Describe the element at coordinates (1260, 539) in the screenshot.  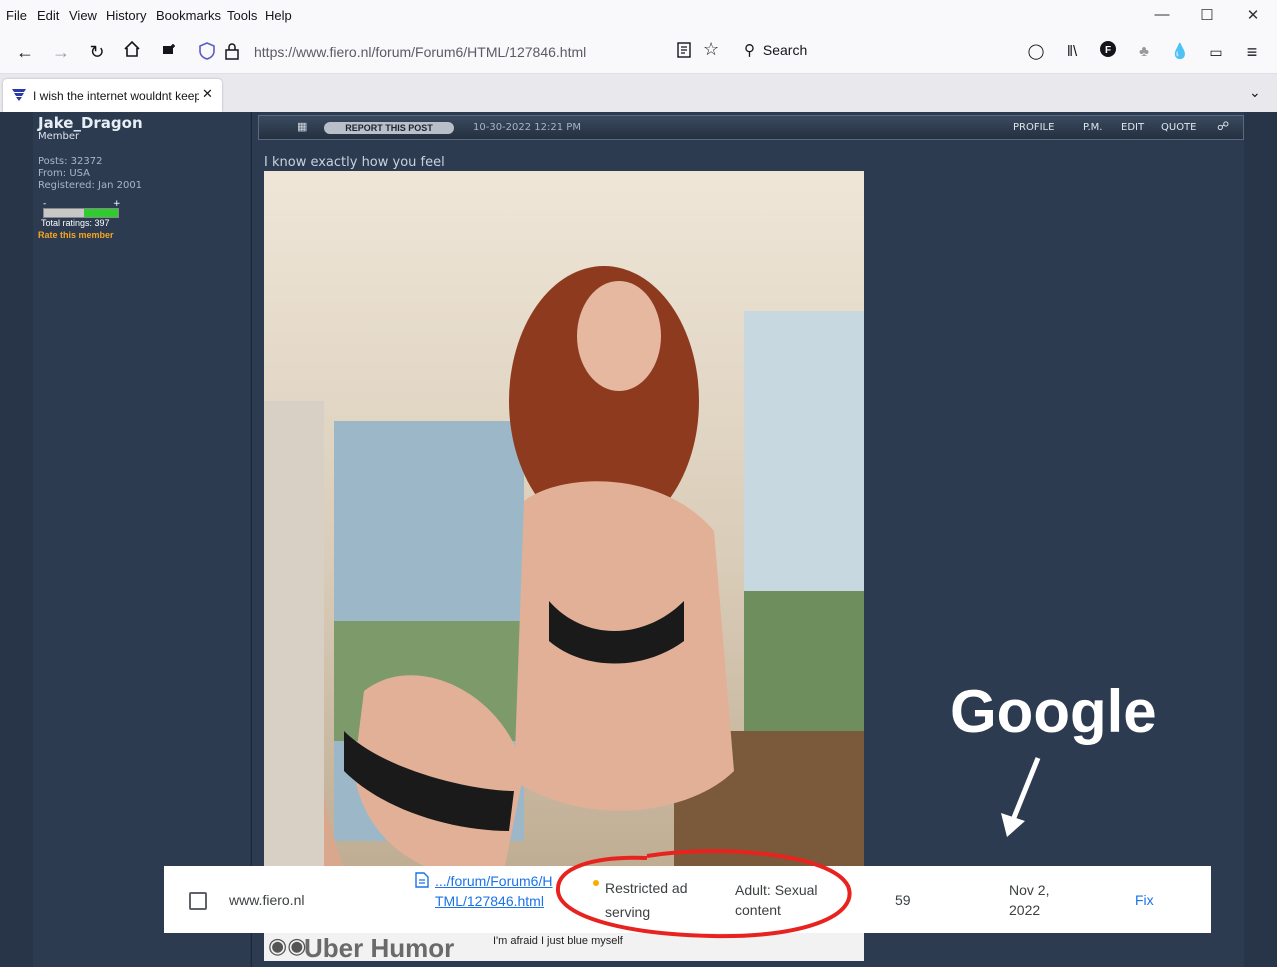
I see `page-right-margin` at that location.